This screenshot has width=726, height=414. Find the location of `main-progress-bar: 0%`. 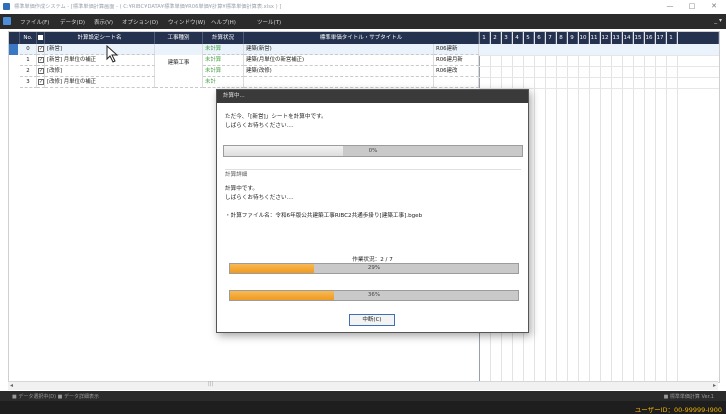

main-progress-bar: 0% is located at coordinates (373, 151).